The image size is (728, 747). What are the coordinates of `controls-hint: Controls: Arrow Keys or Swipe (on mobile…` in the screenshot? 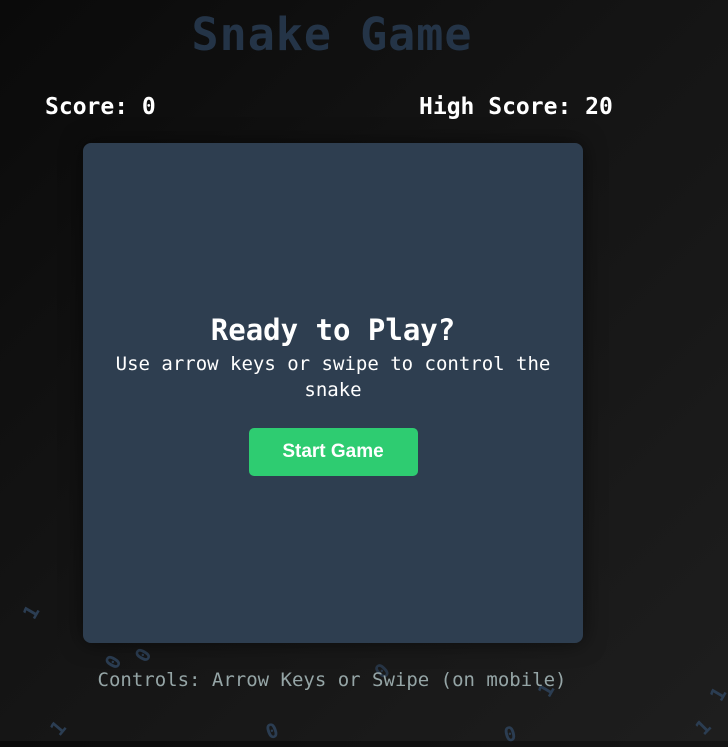 It's located at (332, 680).